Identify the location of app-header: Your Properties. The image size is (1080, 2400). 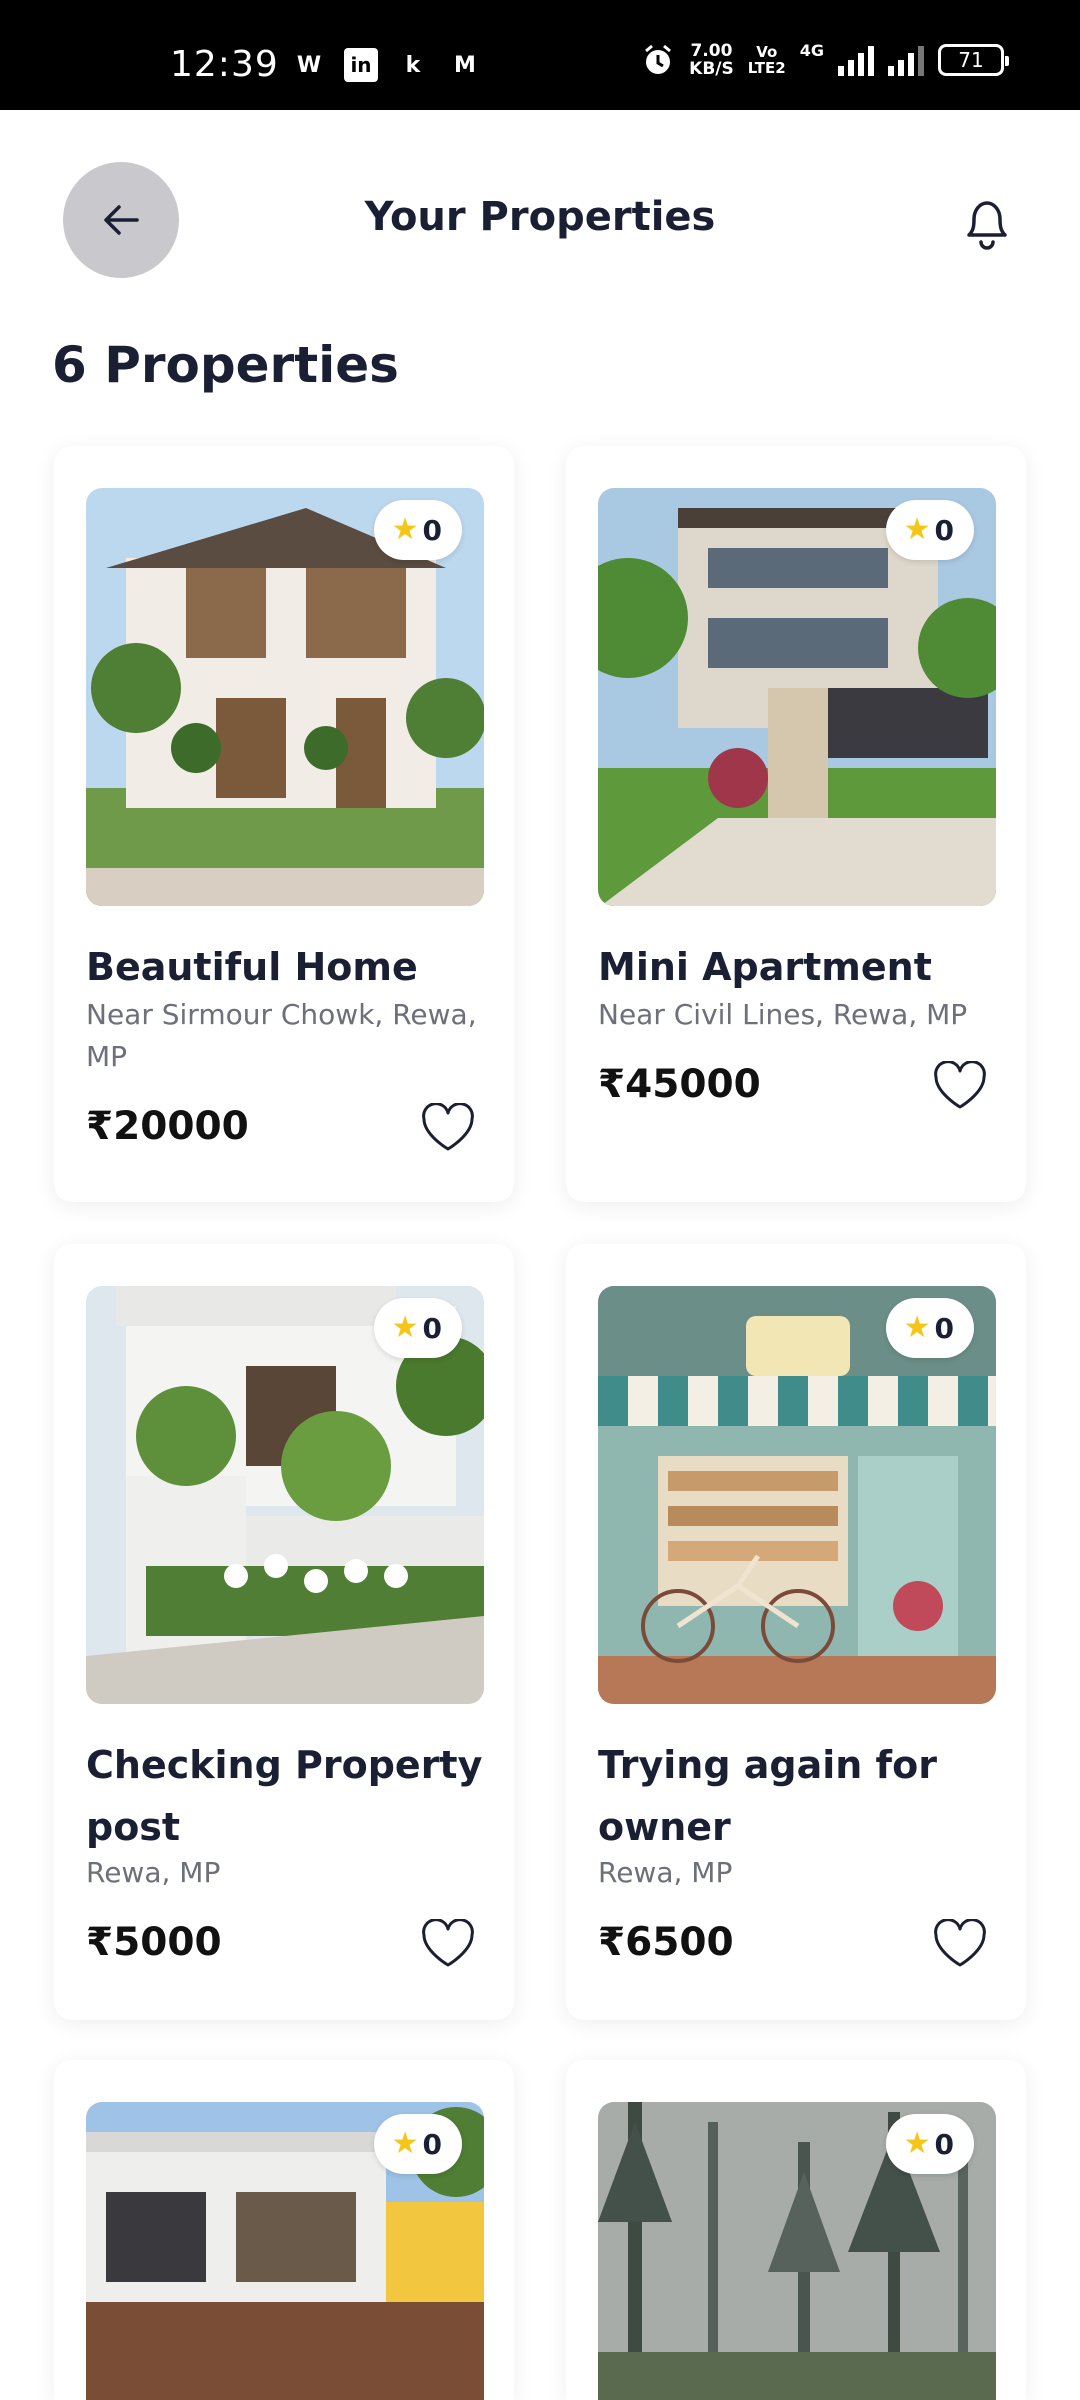
(540, 220).